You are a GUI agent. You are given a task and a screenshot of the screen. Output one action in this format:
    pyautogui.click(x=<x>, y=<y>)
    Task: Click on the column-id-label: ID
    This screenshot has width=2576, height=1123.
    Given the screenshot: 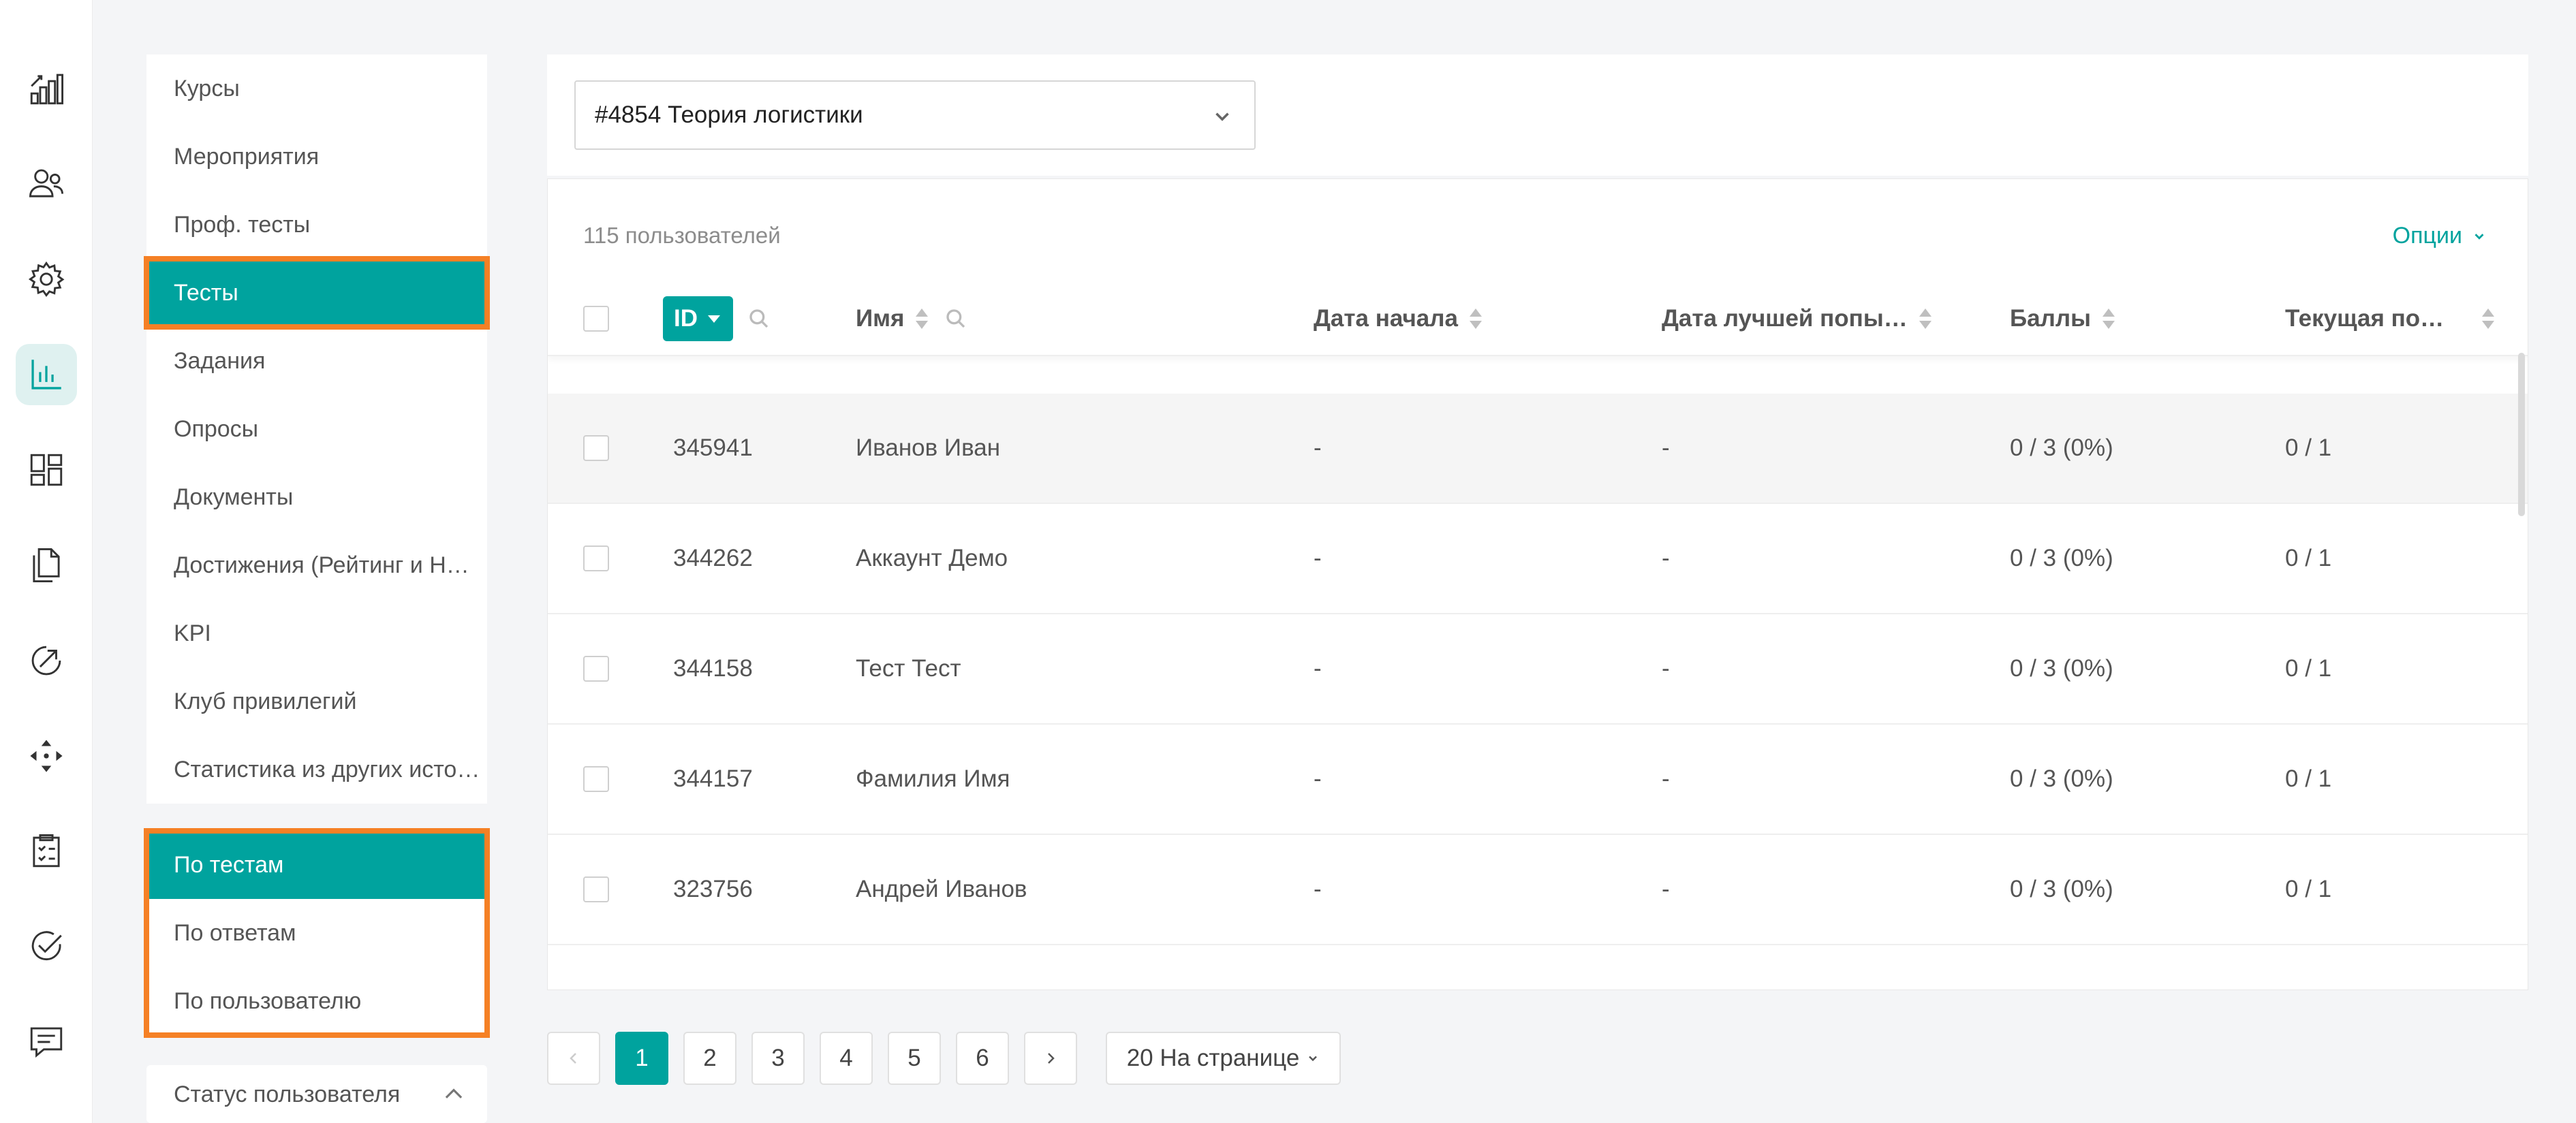 What is the action you would take?
    pyautogui.click(x=686, y=318)
    